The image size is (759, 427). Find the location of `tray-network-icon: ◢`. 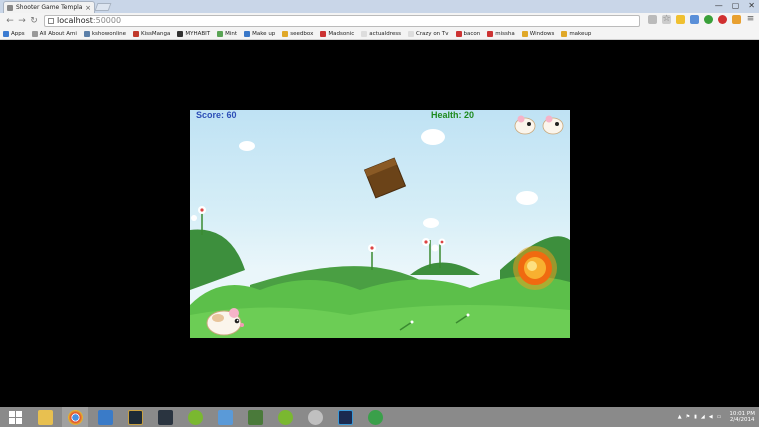

tray-network-icon: ◢ is located at coordinates (703, 417).